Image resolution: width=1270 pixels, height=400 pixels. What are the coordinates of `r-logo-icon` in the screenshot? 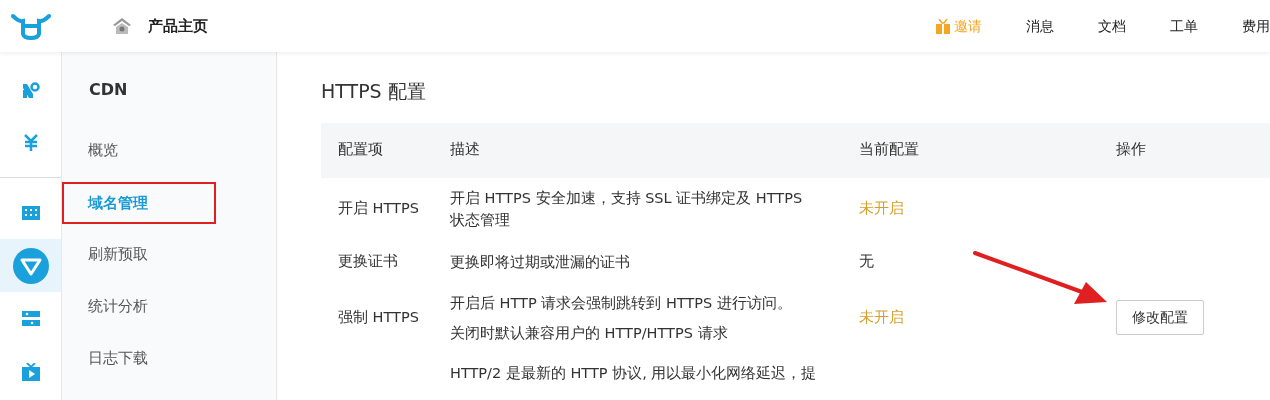 It's located at (30, 89).